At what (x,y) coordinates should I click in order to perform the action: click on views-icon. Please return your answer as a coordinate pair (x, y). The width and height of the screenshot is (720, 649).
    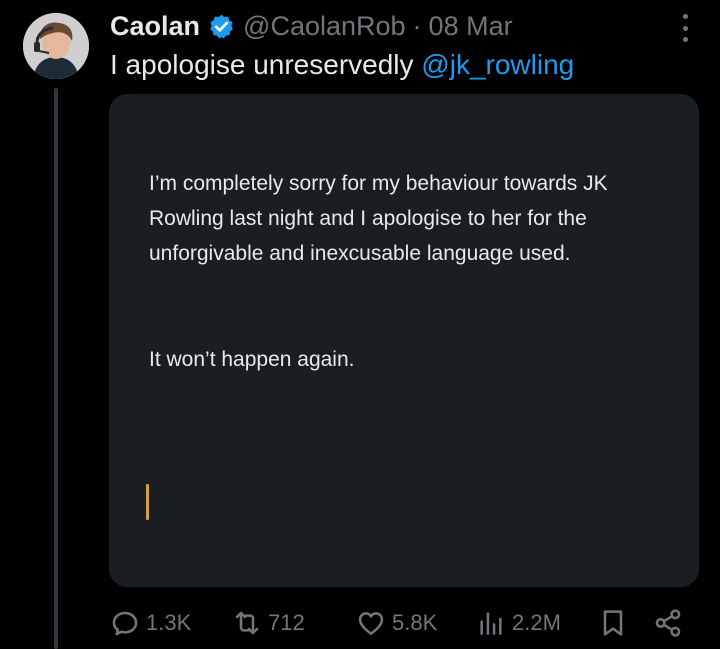
    Looking at the image, I should click on (491, 623).